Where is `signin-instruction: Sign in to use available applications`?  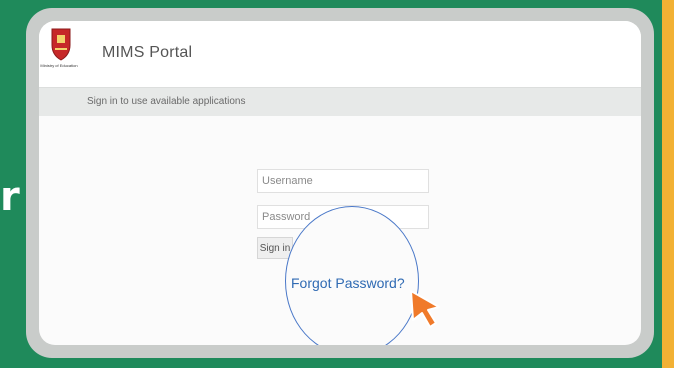 signin-instruction: Sign in to use available applications is located at coordinates (166, 101).